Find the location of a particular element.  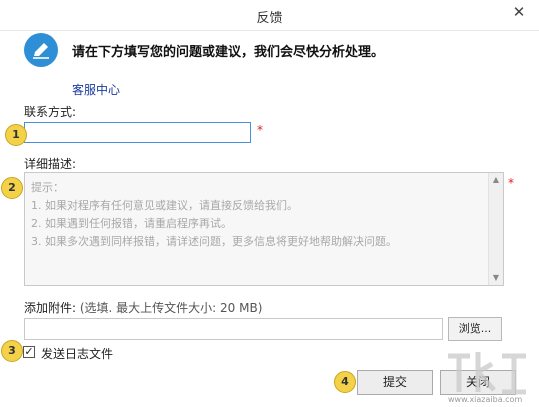

contact-label: 联系方式: is located at coordinates (50, 112).